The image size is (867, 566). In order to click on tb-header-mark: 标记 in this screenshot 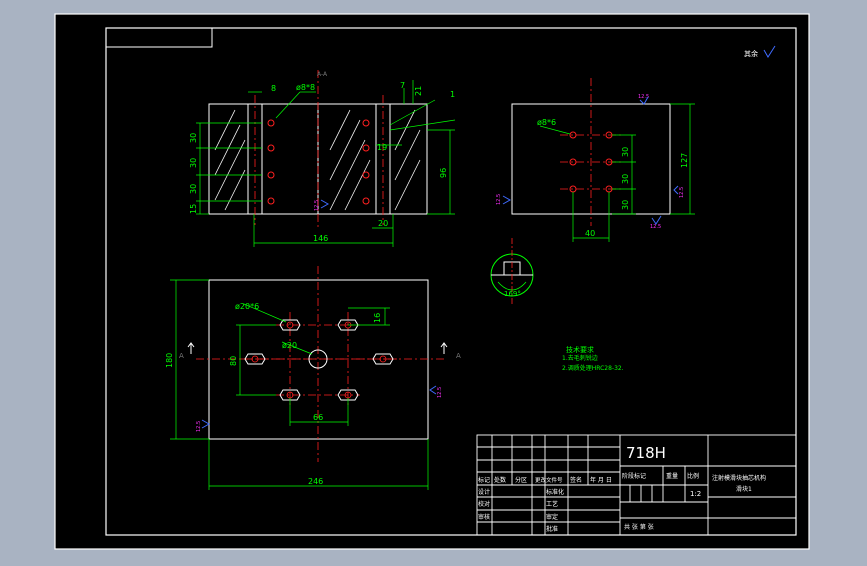, I will do `click(484, 480)`.